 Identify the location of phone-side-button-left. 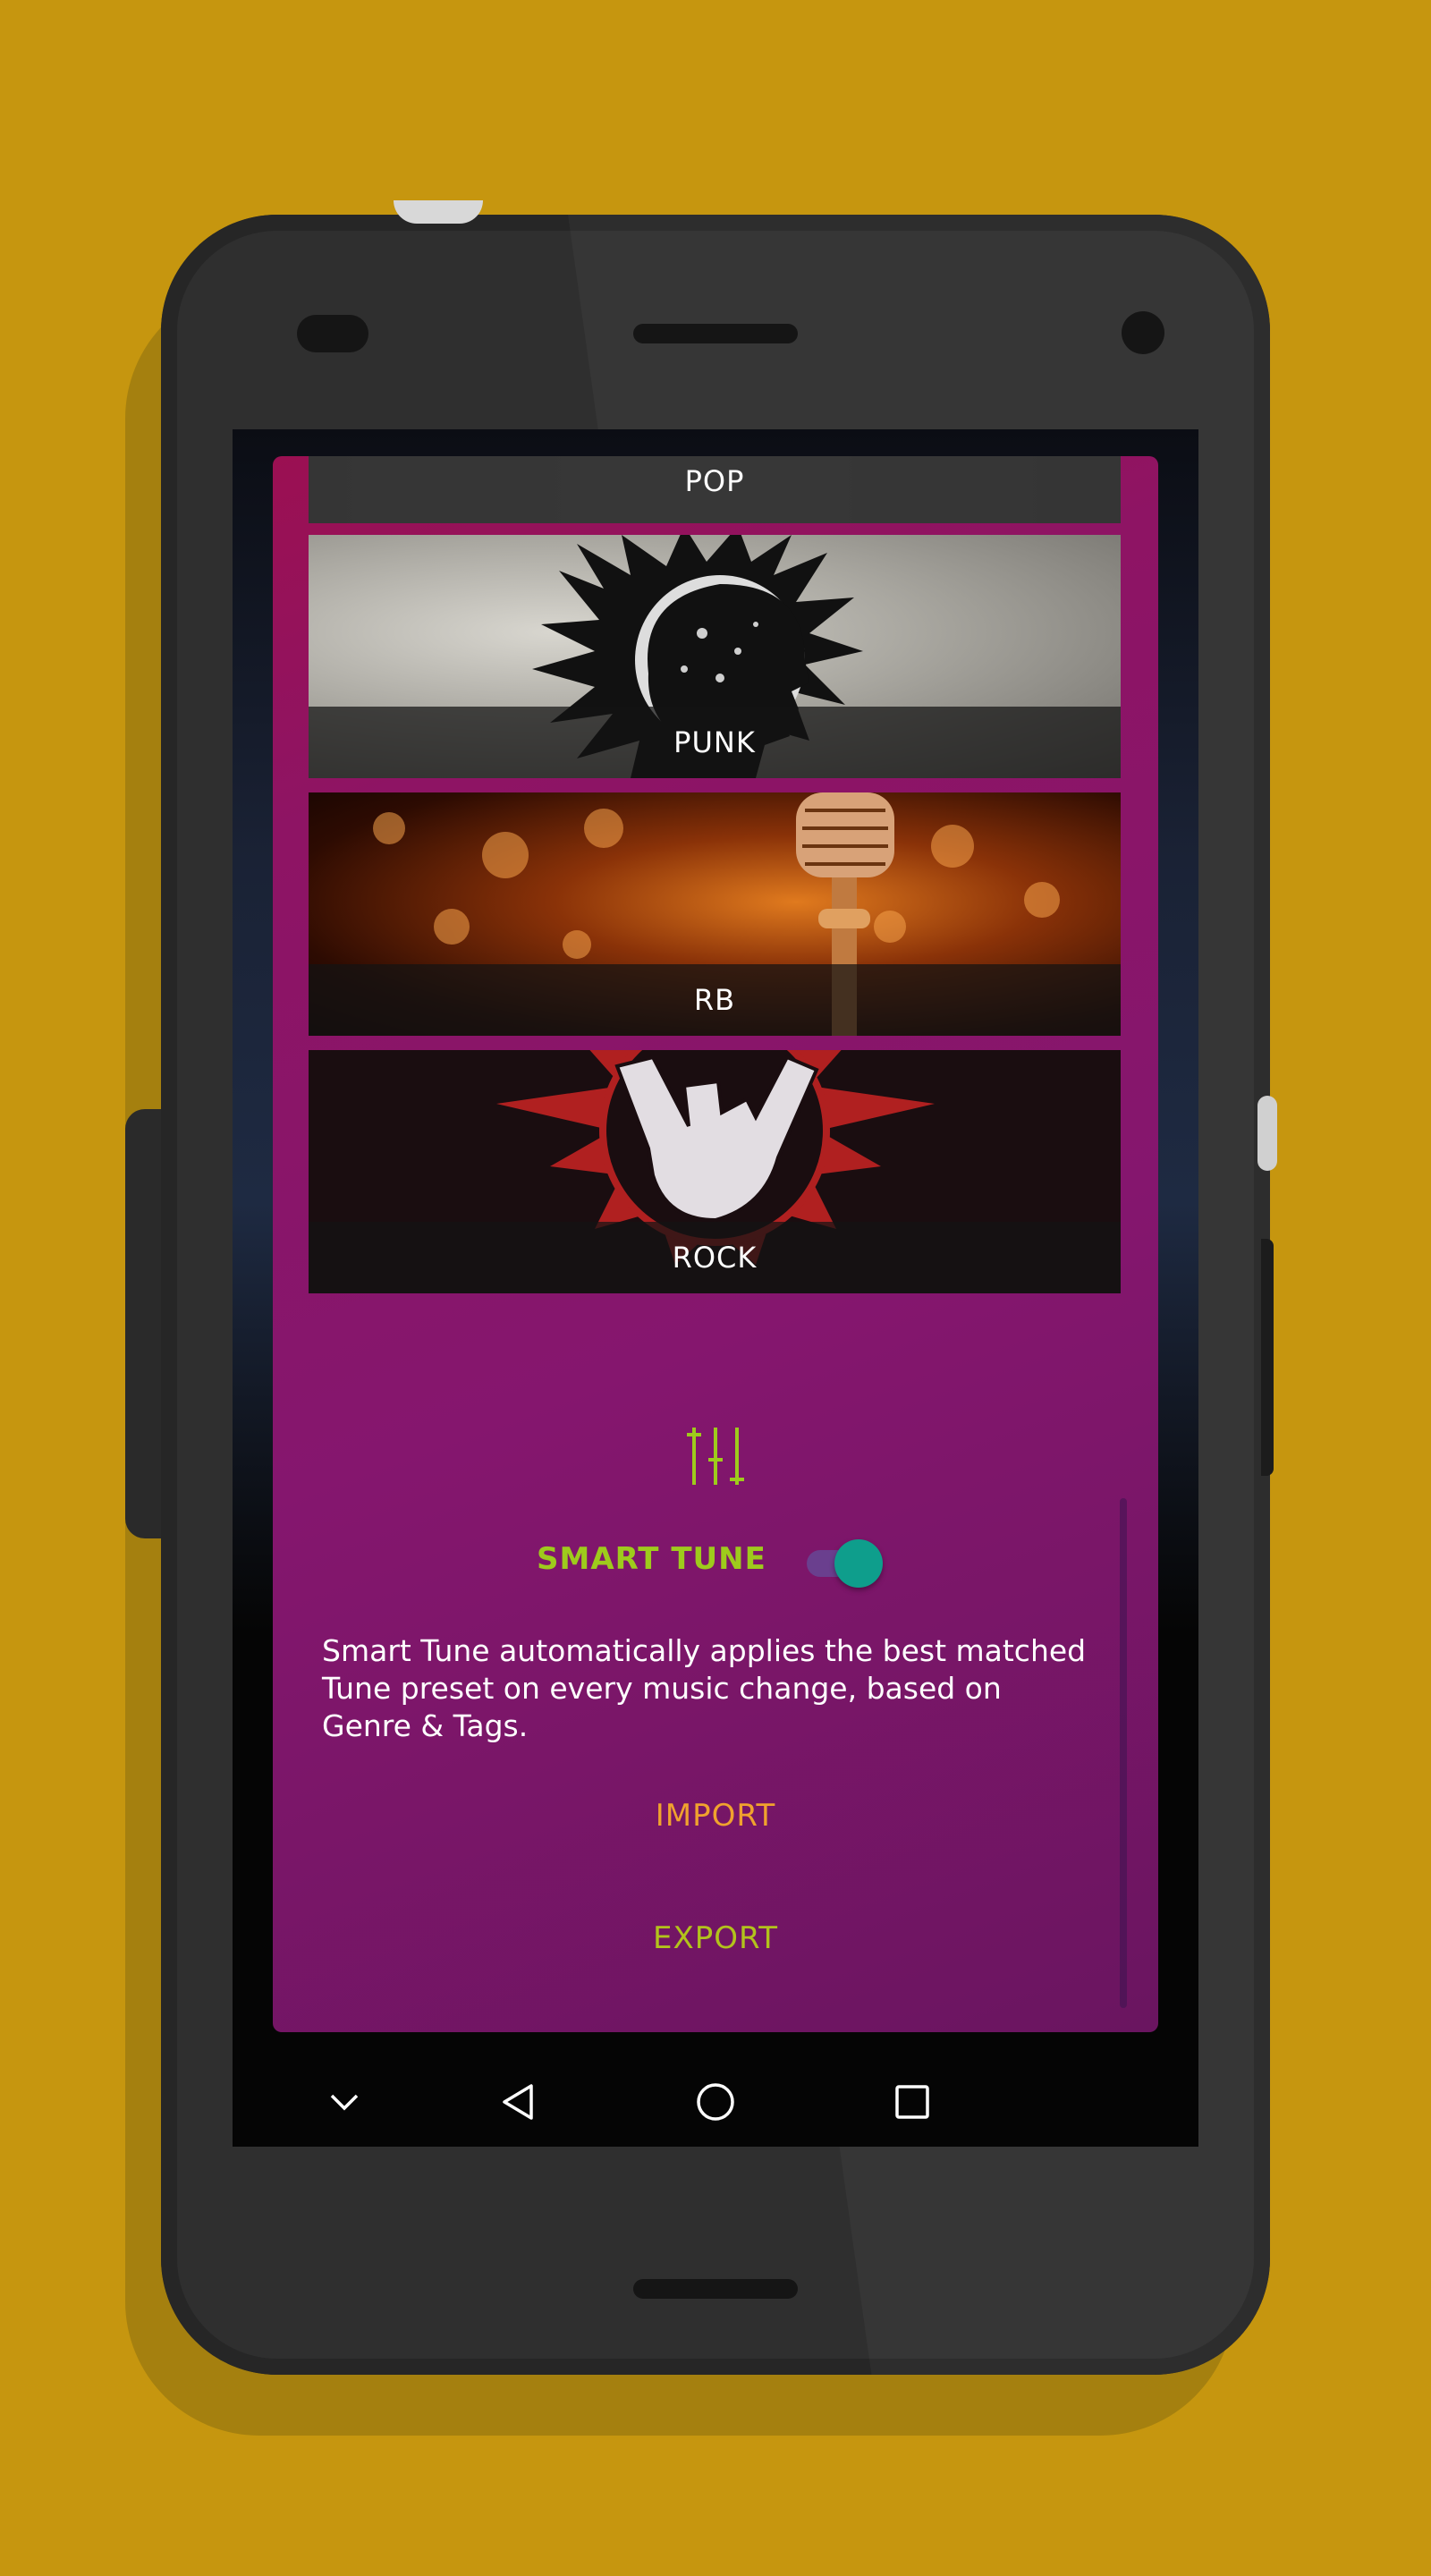
(145, 1323).